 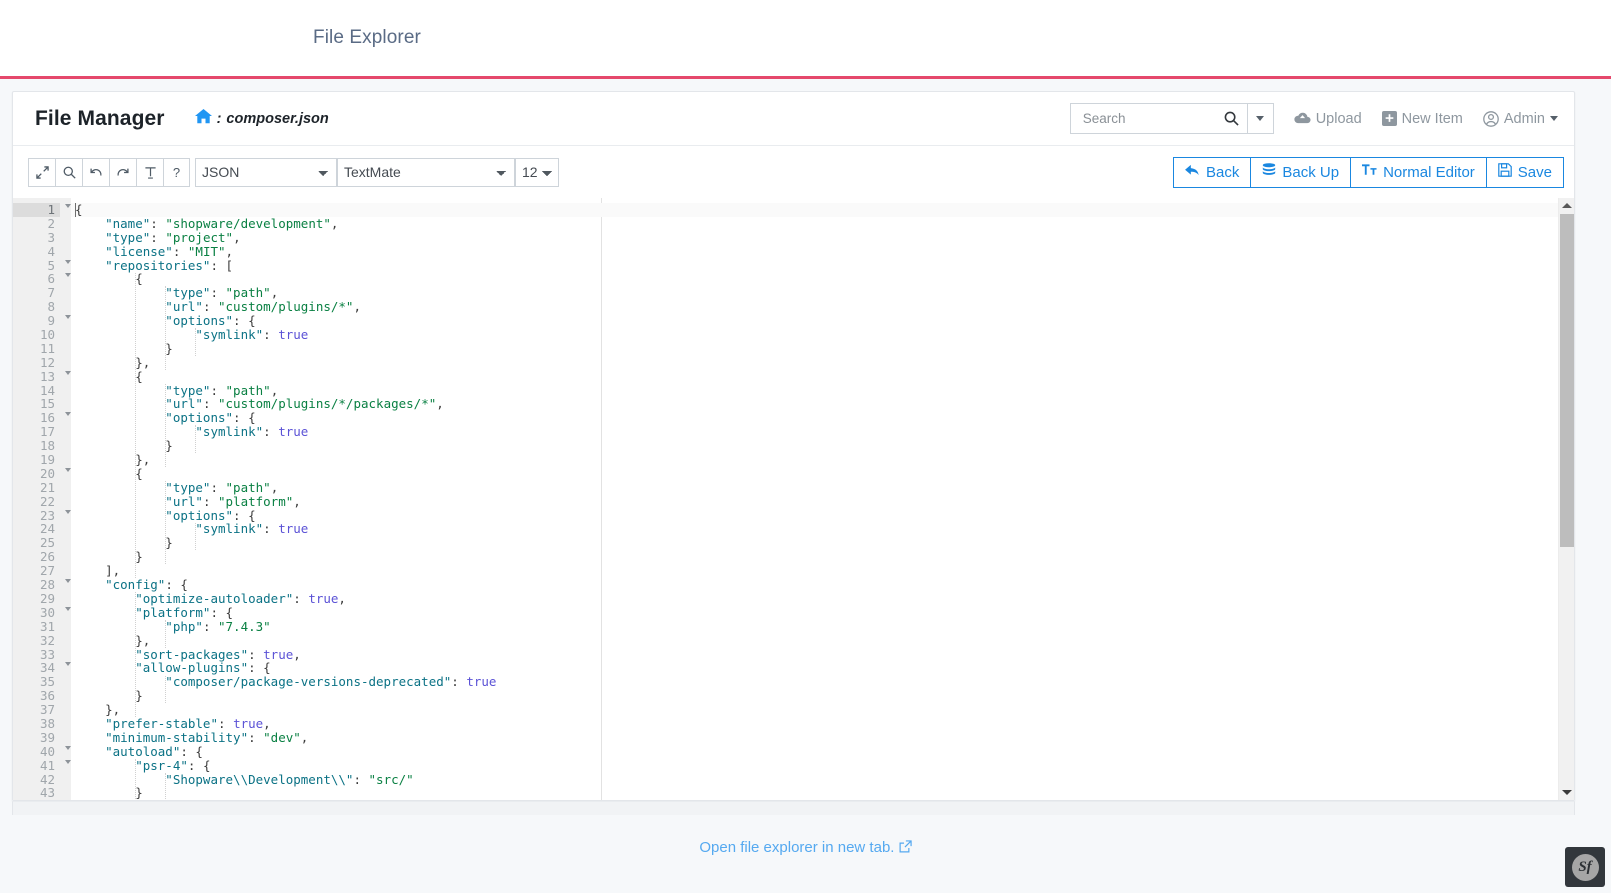 What do you see at coordinates (36, 390) in the screenshot?
I see `gutter-line-number: 14` at bounding box center [36, 390].